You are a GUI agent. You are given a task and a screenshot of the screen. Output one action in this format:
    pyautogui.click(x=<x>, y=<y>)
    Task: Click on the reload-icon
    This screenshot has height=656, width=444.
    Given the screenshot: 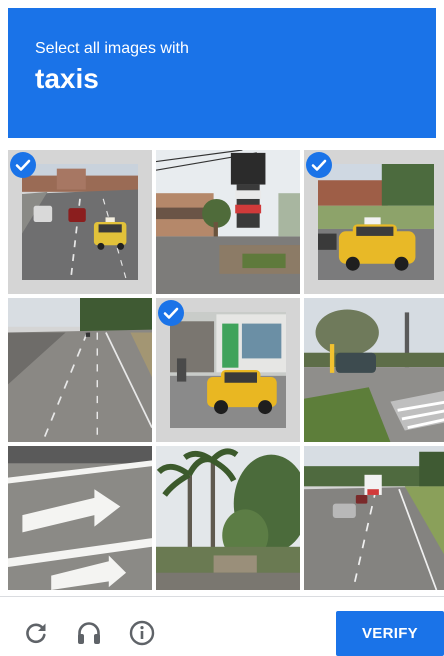 What is the action you would take?
    pyautogui.click(x=36, y=633)
    